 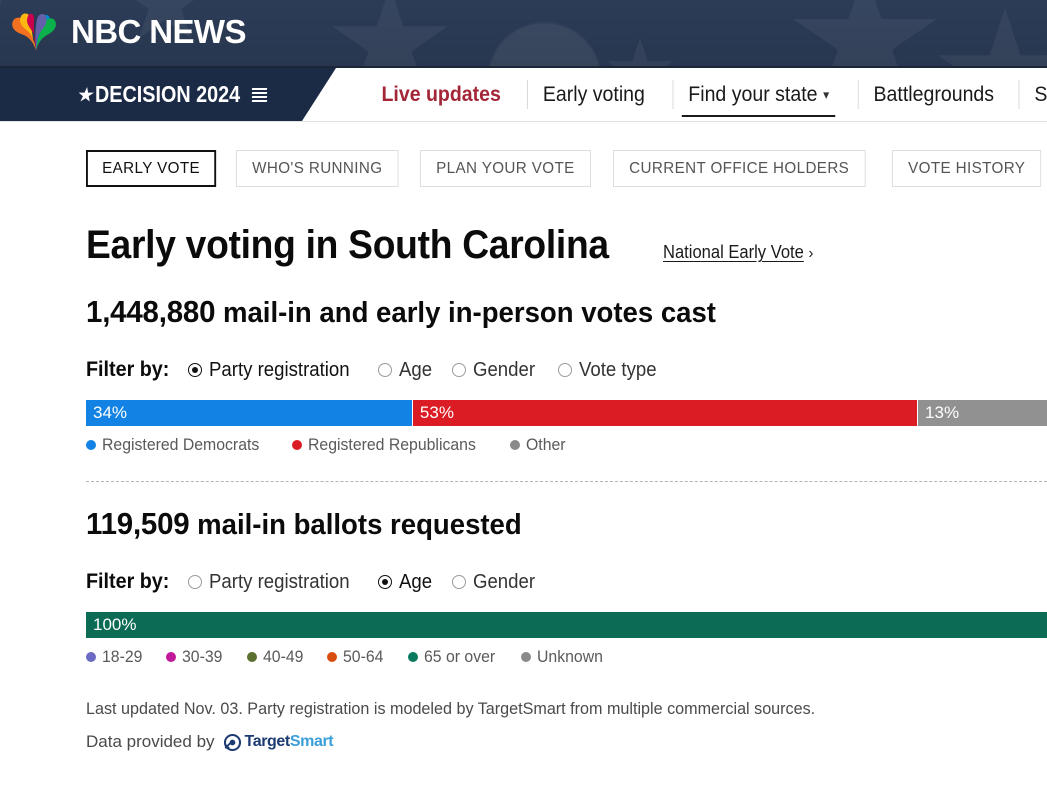 I want to click on votes-filter-party-registration: Party registration, so click(x=273, y=370).